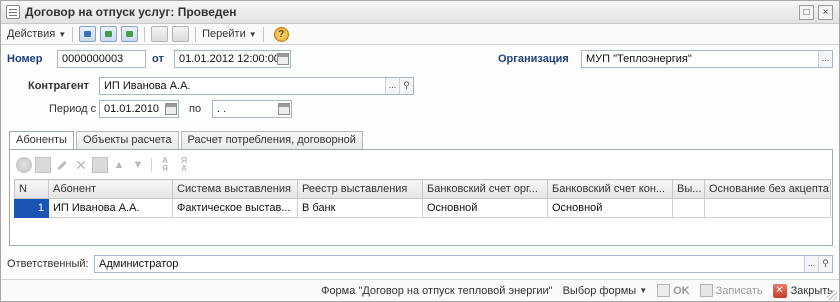  Describe the element at coordinates (664, 290) in the screenshot. I see `ok-icon` at that location.